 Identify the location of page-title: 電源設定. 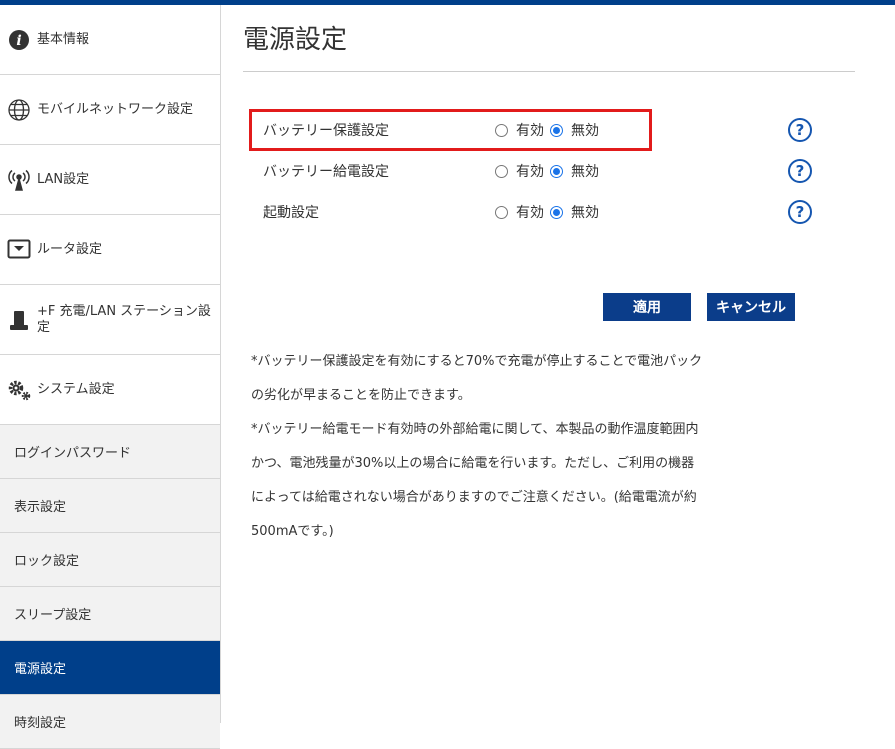
(295, 40).